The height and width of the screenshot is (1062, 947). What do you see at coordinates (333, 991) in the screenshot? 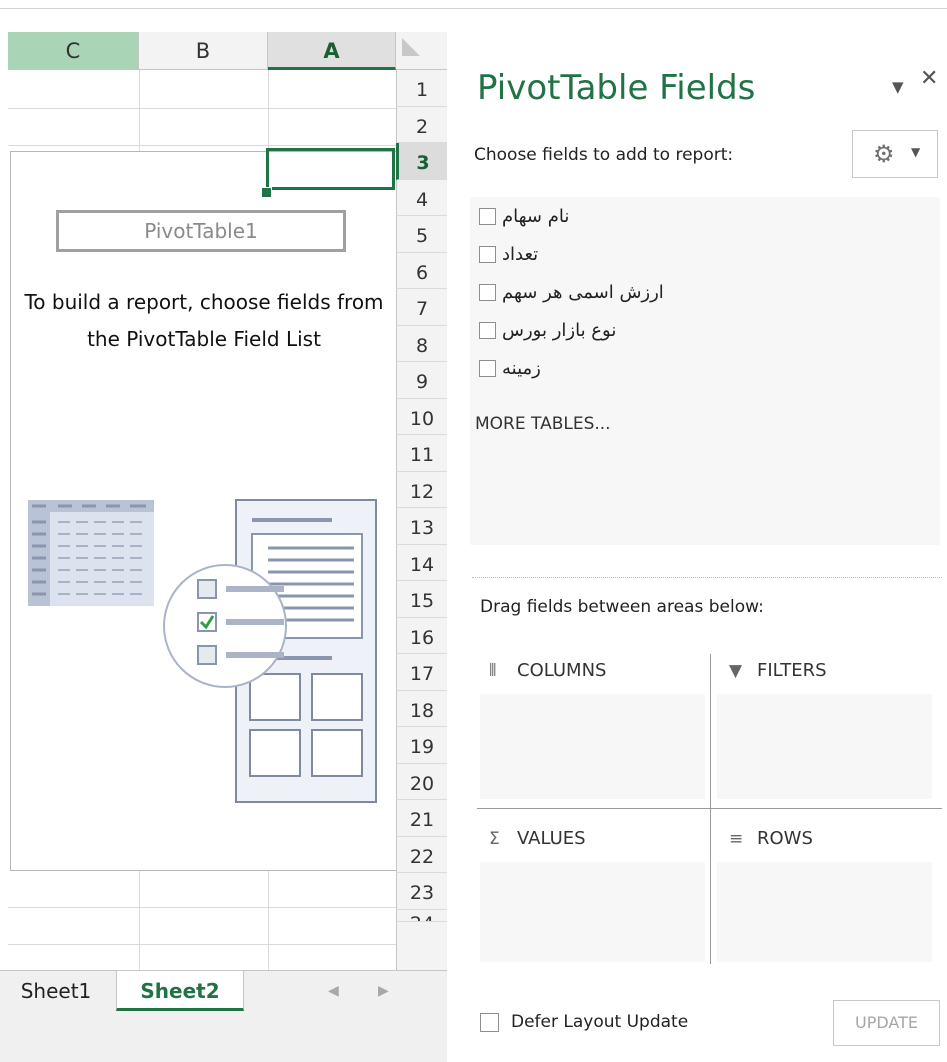
I see `scroll-left-icon: ◀` at bounding box center [333, 991].